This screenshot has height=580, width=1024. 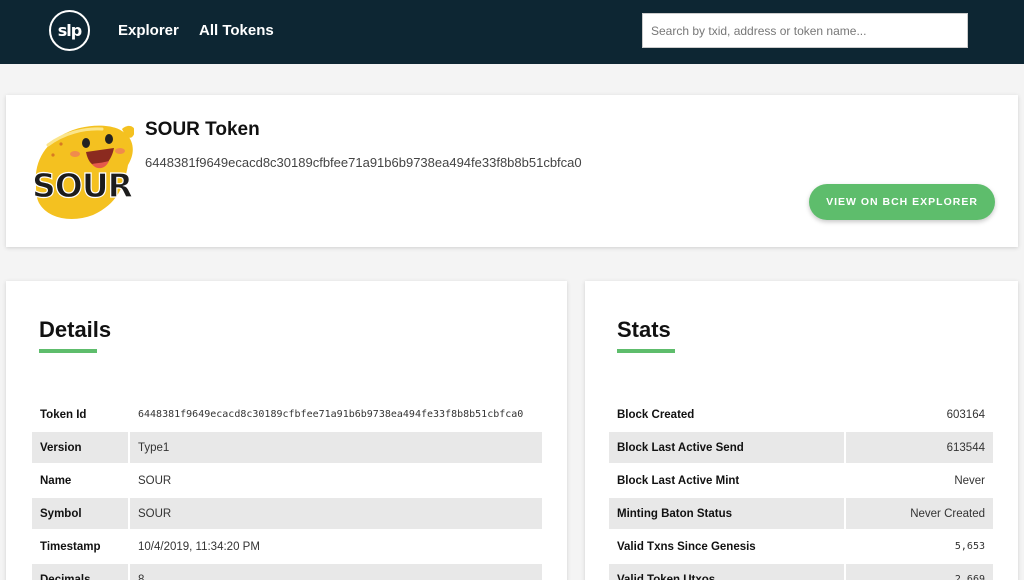 I want to click on sour-logo-lettering: SOUR, so click(x=82, y=185).